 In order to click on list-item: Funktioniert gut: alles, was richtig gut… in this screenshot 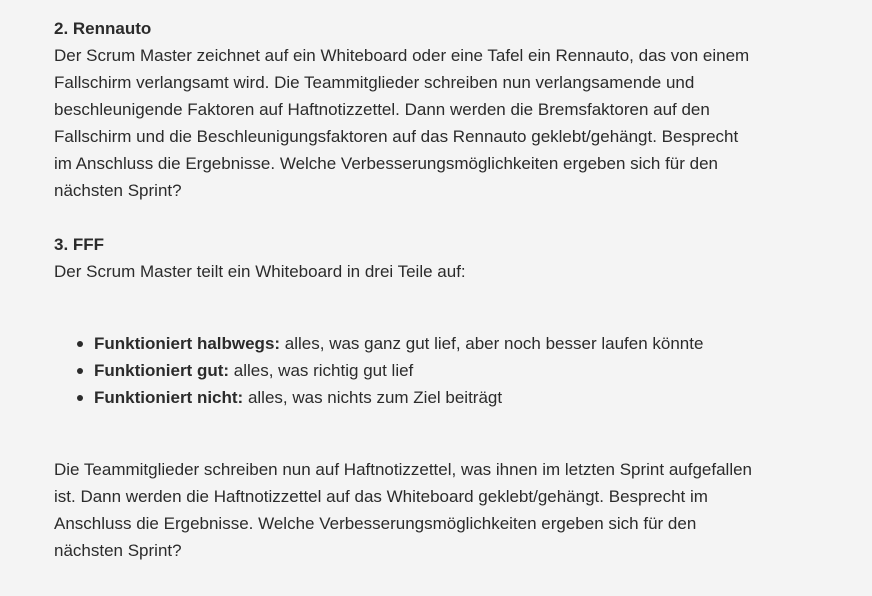, I will do `click(445, 370)`.